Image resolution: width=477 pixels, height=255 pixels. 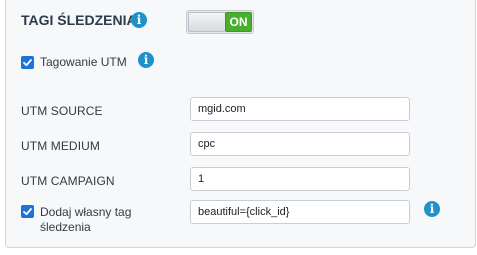 What do you see at coordinates (62, 111) in the screenshot?
I see `utm-source-label: UTM SOURCE` at bounding box center [62, 111].